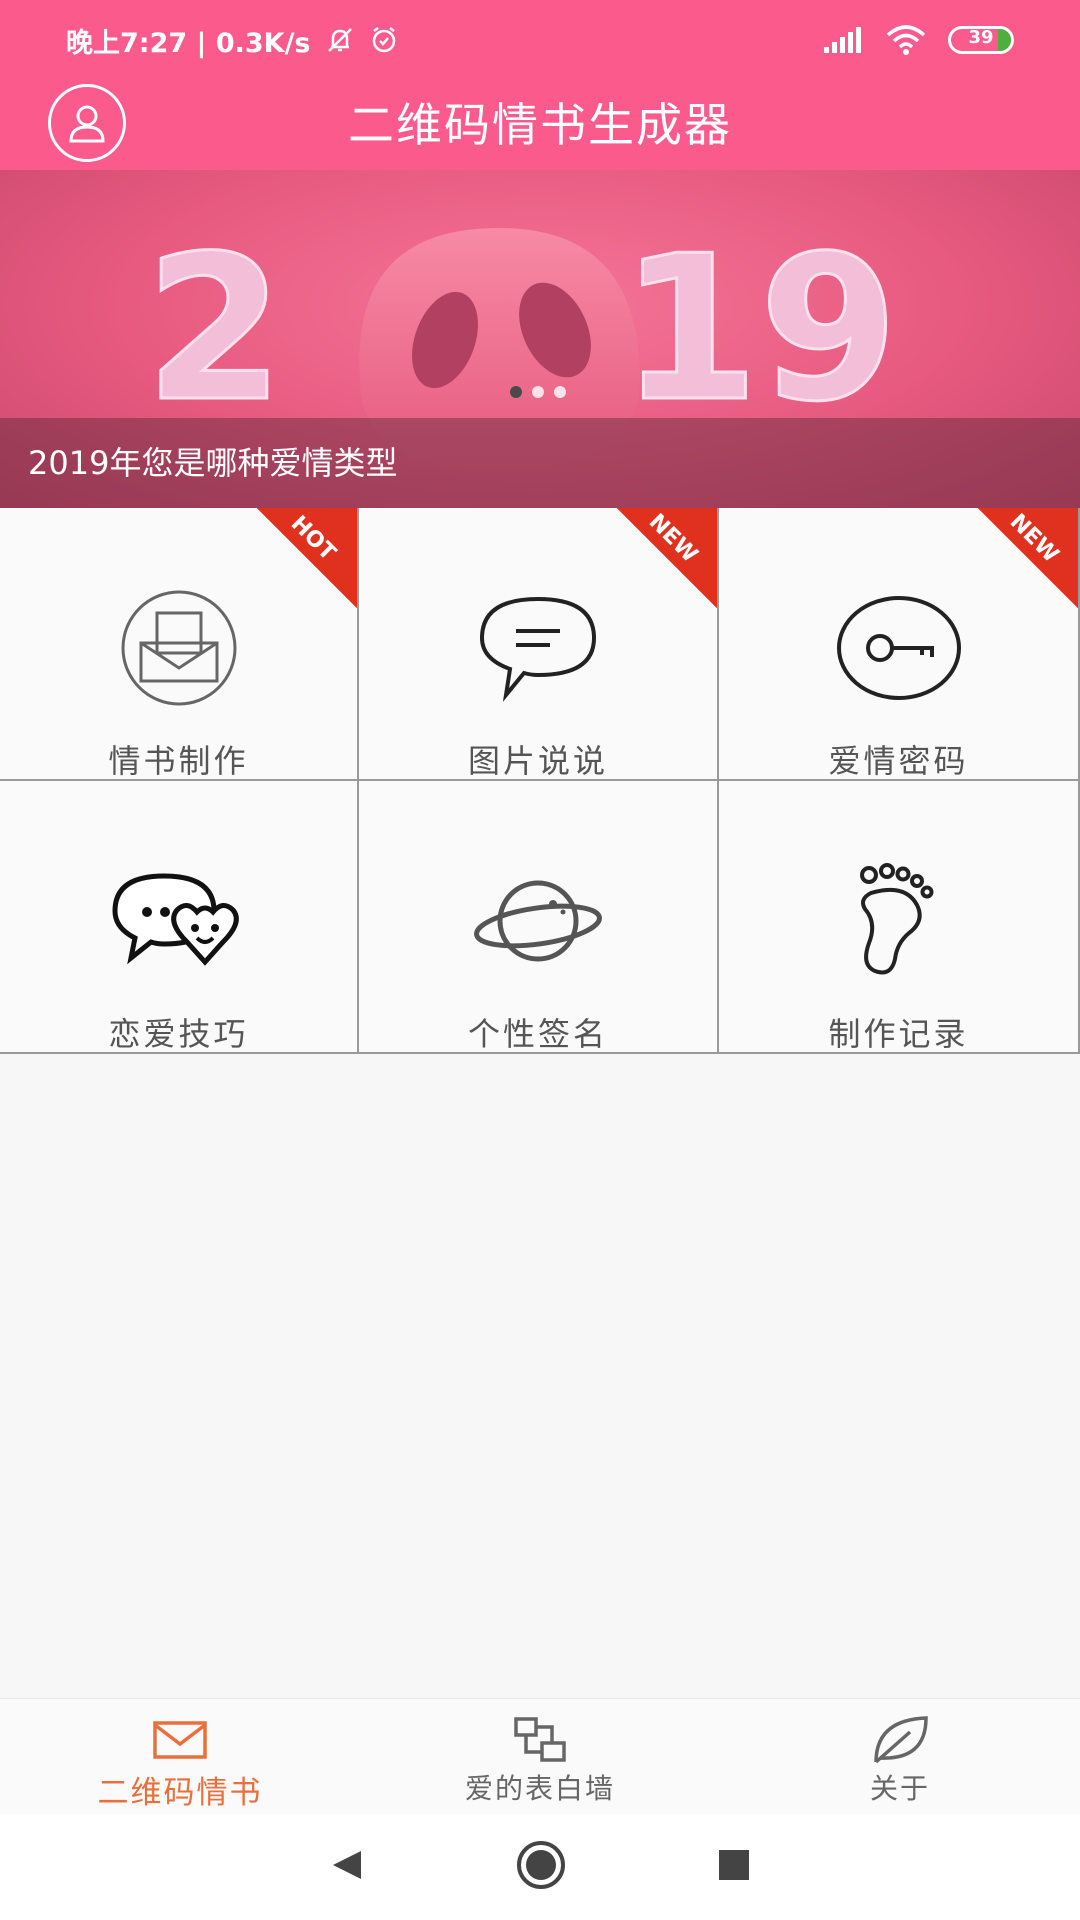 This screenshot has height=1920, width=1080. I want to click on speech-bubble-icon, so click(538, 649).